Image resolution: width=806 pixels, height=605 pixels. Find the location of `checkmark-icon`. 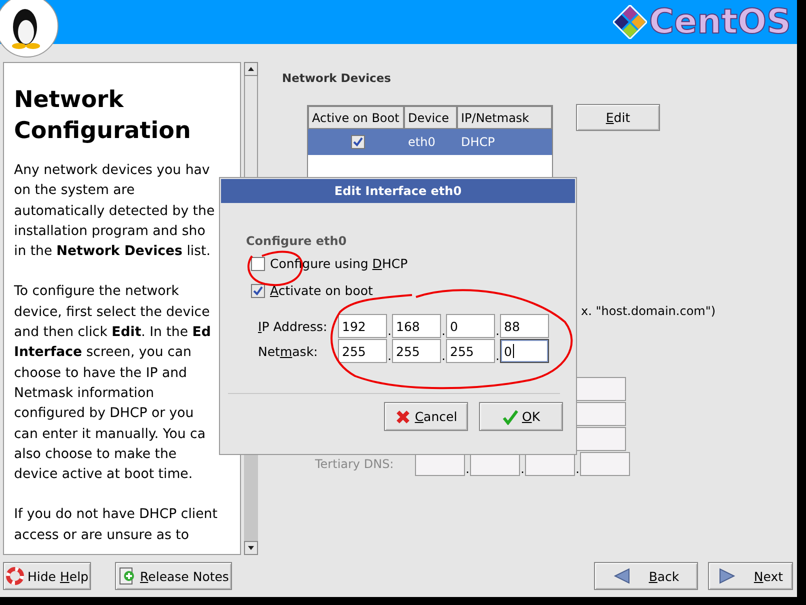

checkmark-icon is located at coordinates (510, 416).